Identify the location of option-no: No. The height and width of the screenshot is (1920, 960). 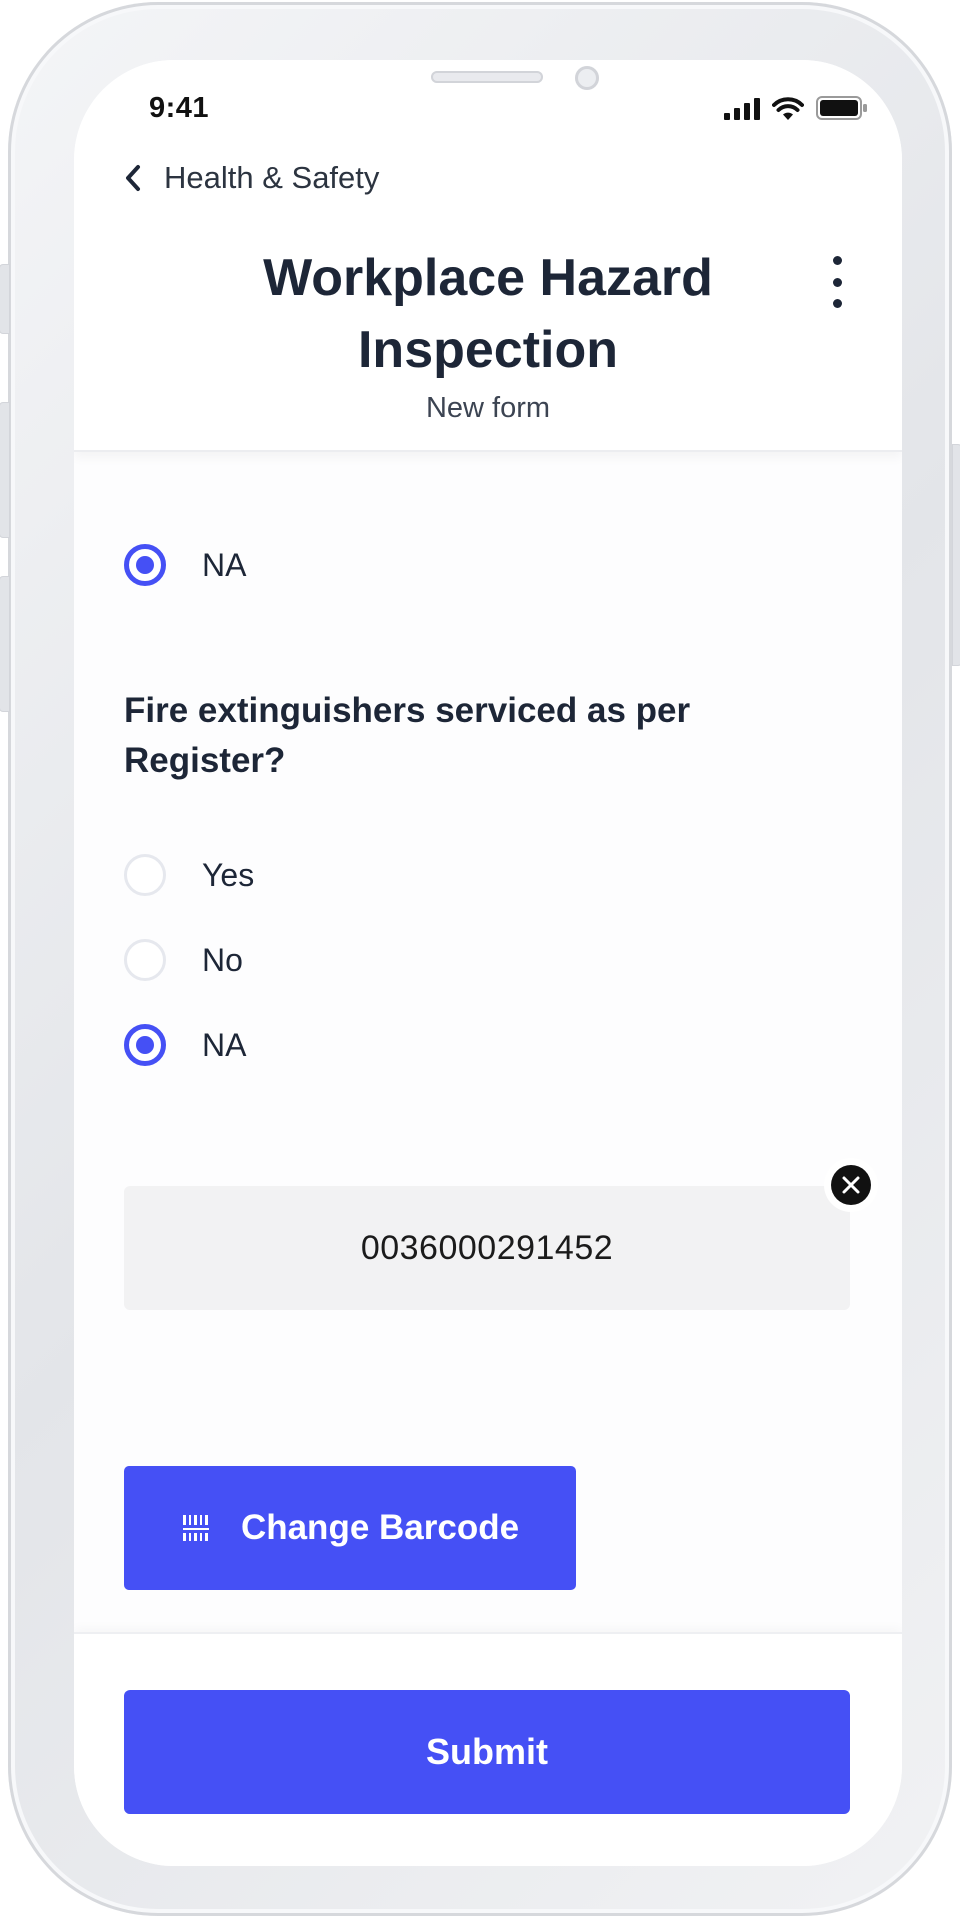
(183, 960).